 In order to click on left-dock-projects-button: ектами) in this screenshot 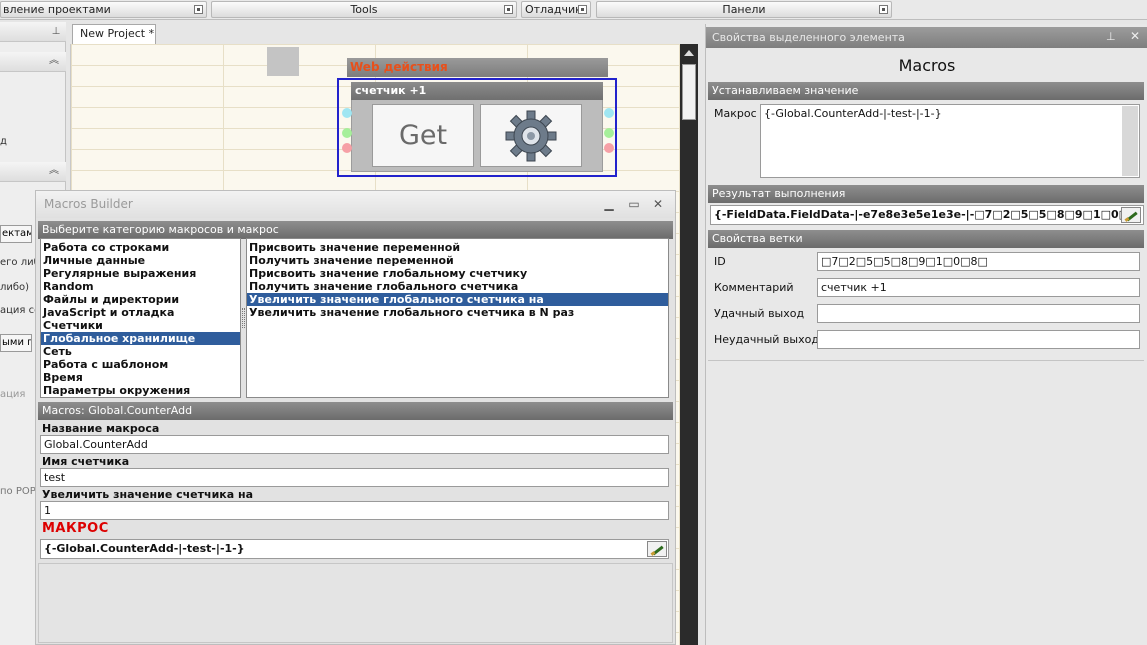, I will do `click(16, 234)`.